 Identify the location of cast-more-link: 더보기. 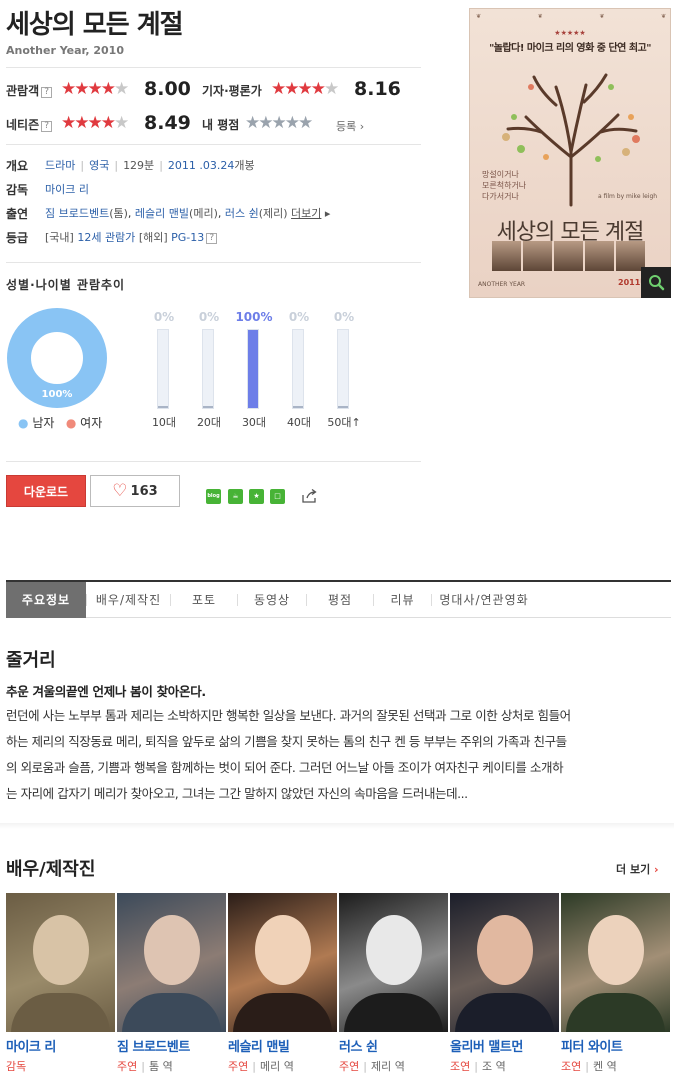
(306, 213).